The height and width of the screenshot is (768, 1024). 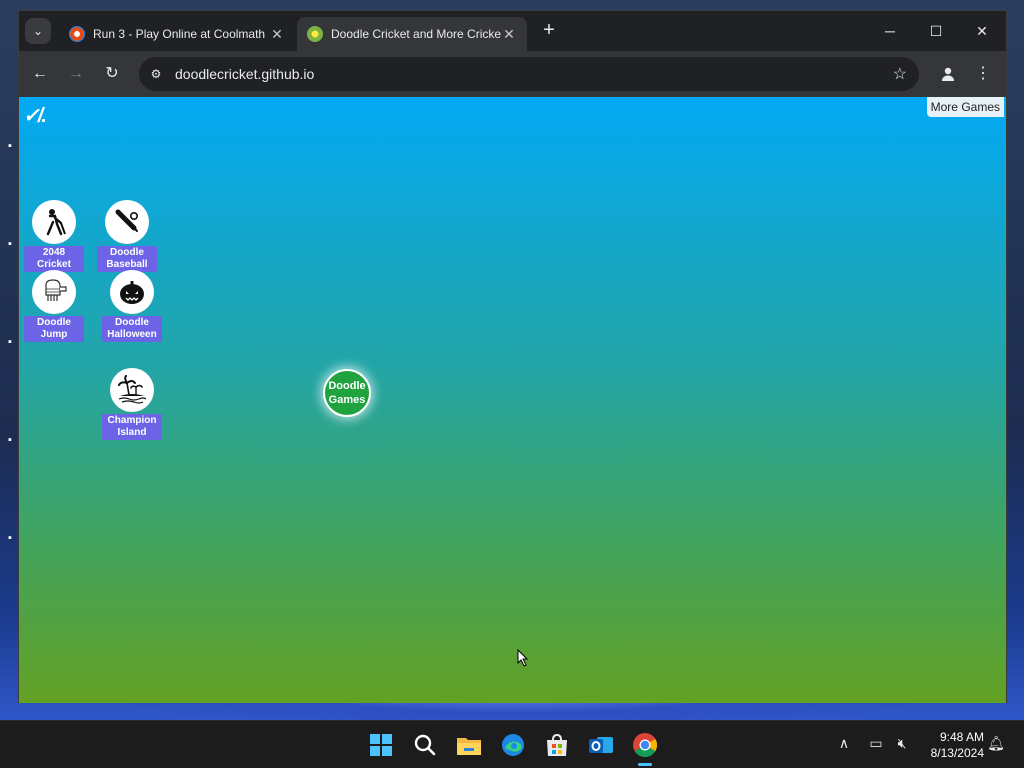 I want to click on address-bar: ⚙ doodlecricket.github.io ☆, so click(x=529, y=74).